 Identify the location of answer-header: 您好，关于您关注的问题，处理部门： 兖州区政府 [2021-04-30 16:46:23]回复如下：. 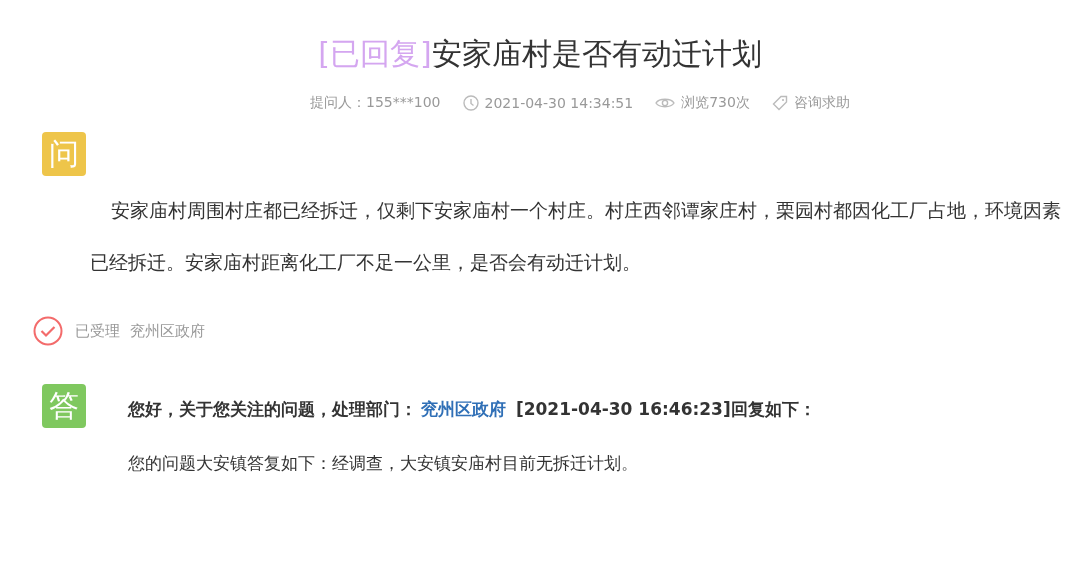
(472, 409).